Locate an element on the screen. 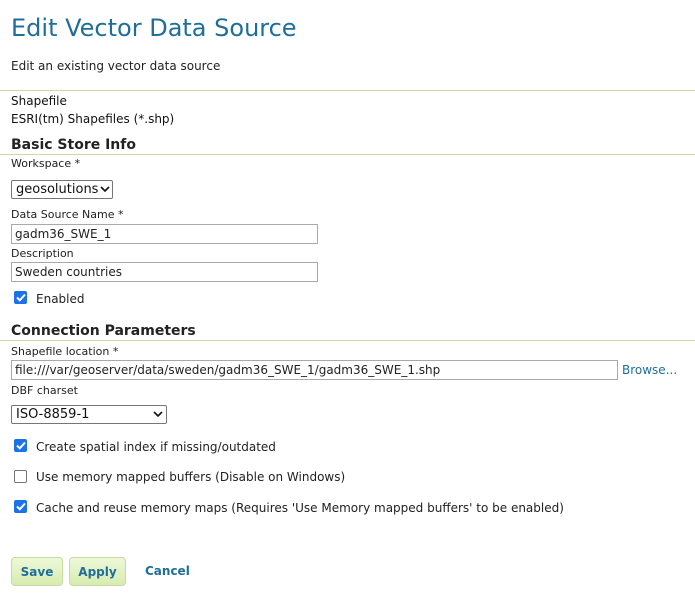  apply-button: Apply is located at coordinates (97, 571).